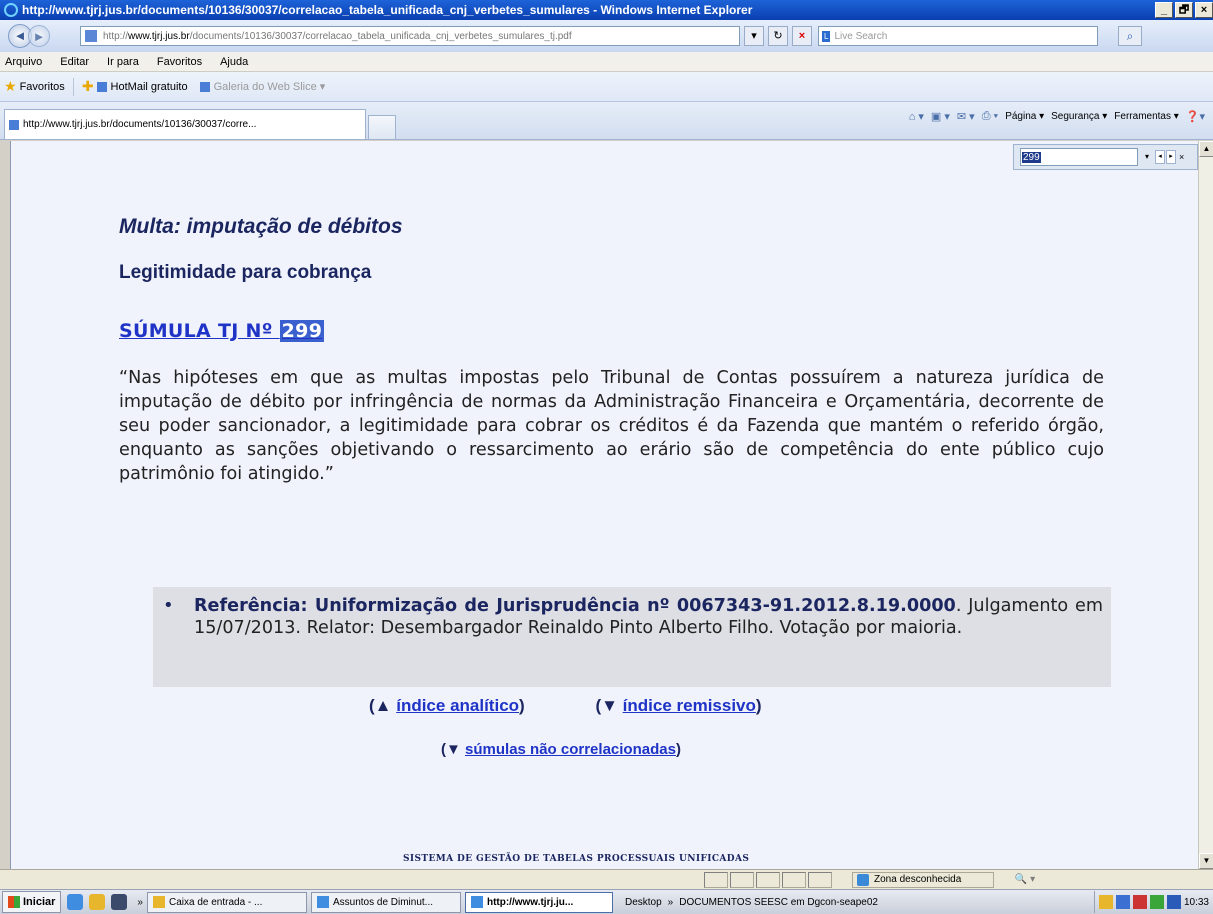 This screenshot has height=914, width=1213. I want to click on remissive-index-link: índice remissivo, so click(689, 705).